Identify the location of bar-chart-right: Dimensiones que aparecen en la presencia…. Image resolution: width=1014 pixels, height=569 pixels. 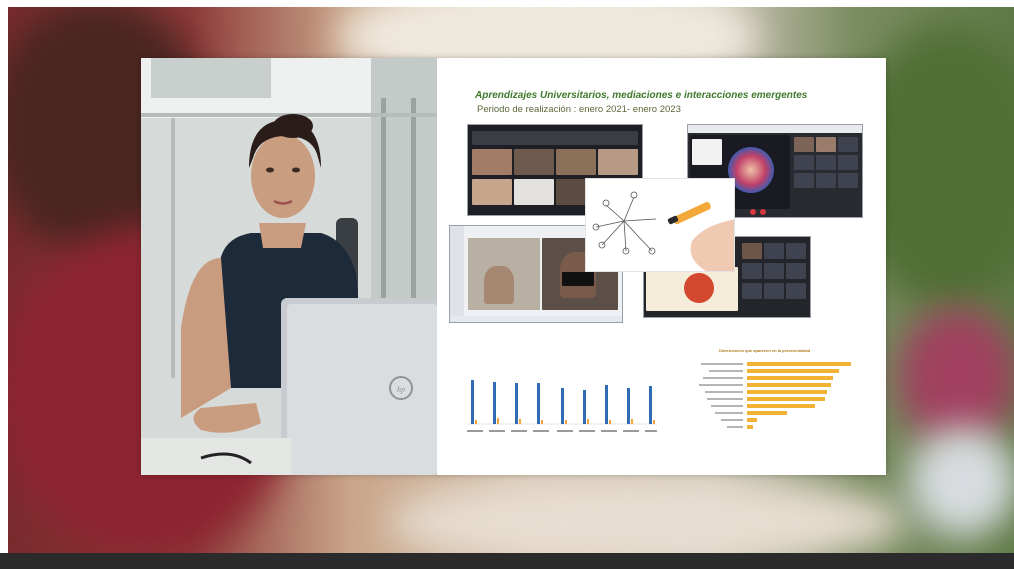
(787, 398).